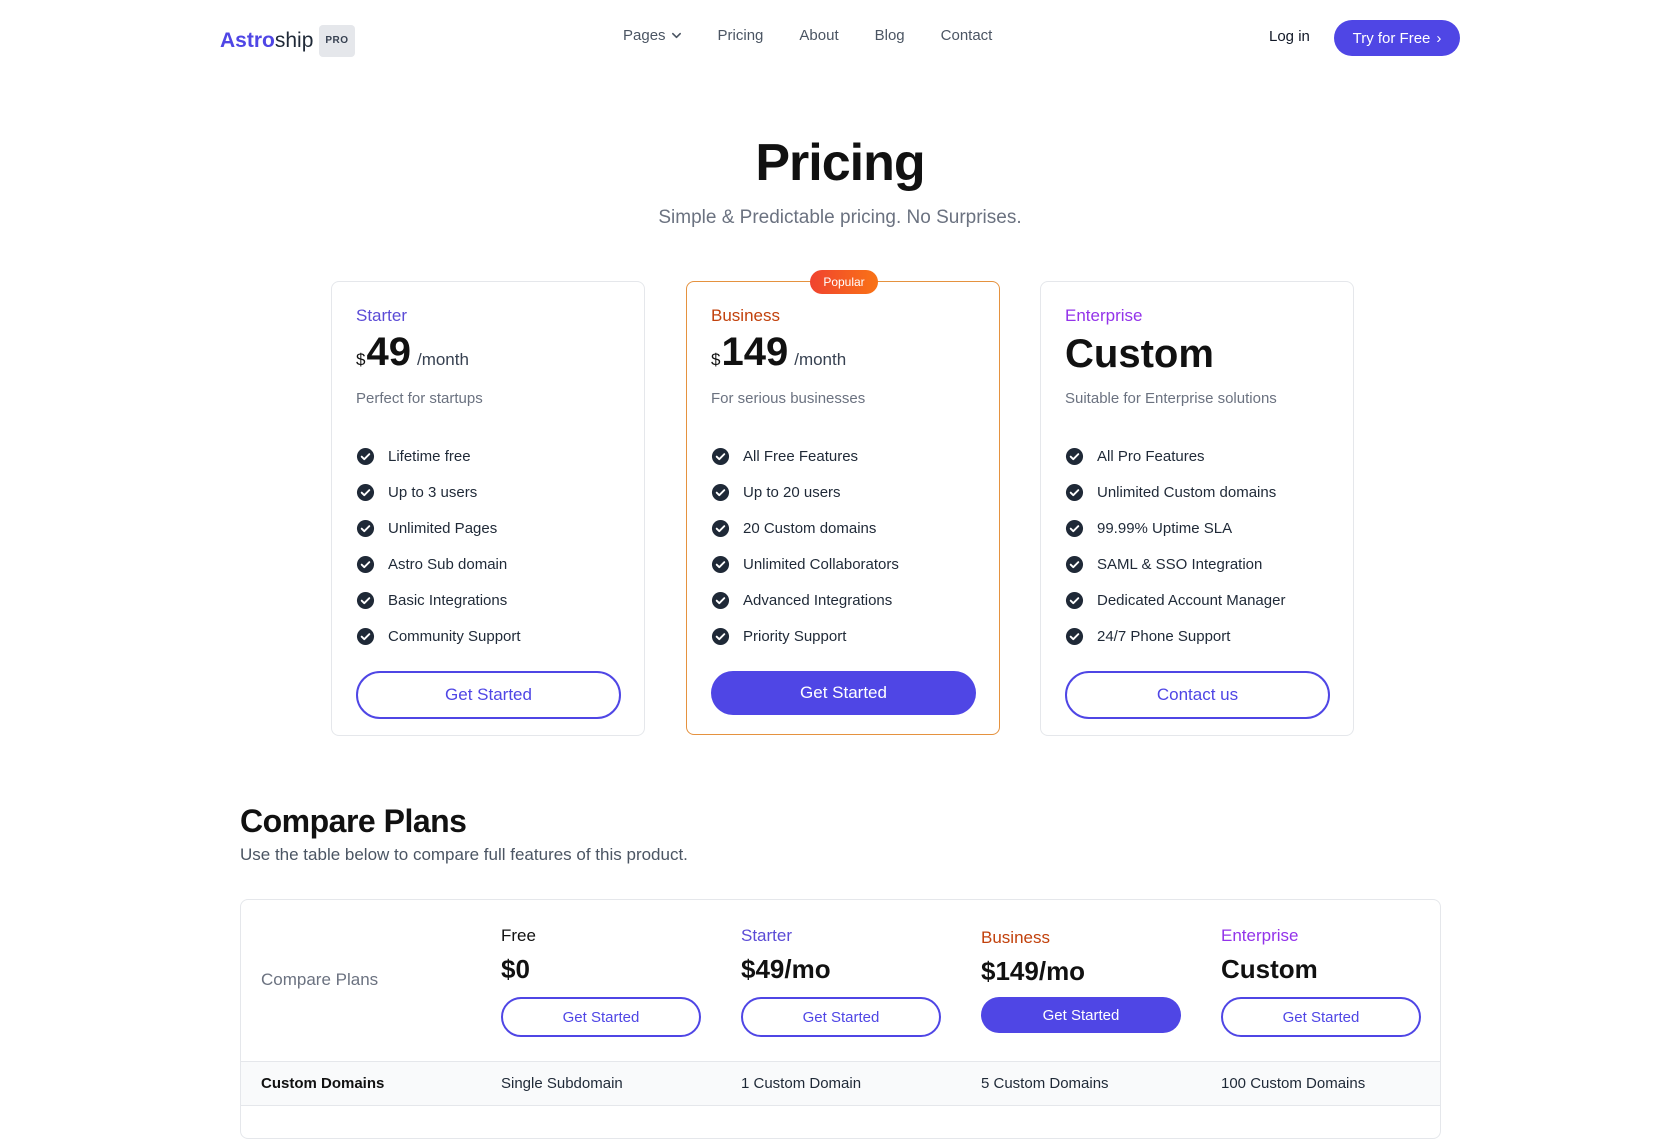 The image size is (1680, 1139). I want to click on plan-name: Business, so click(745, 315).